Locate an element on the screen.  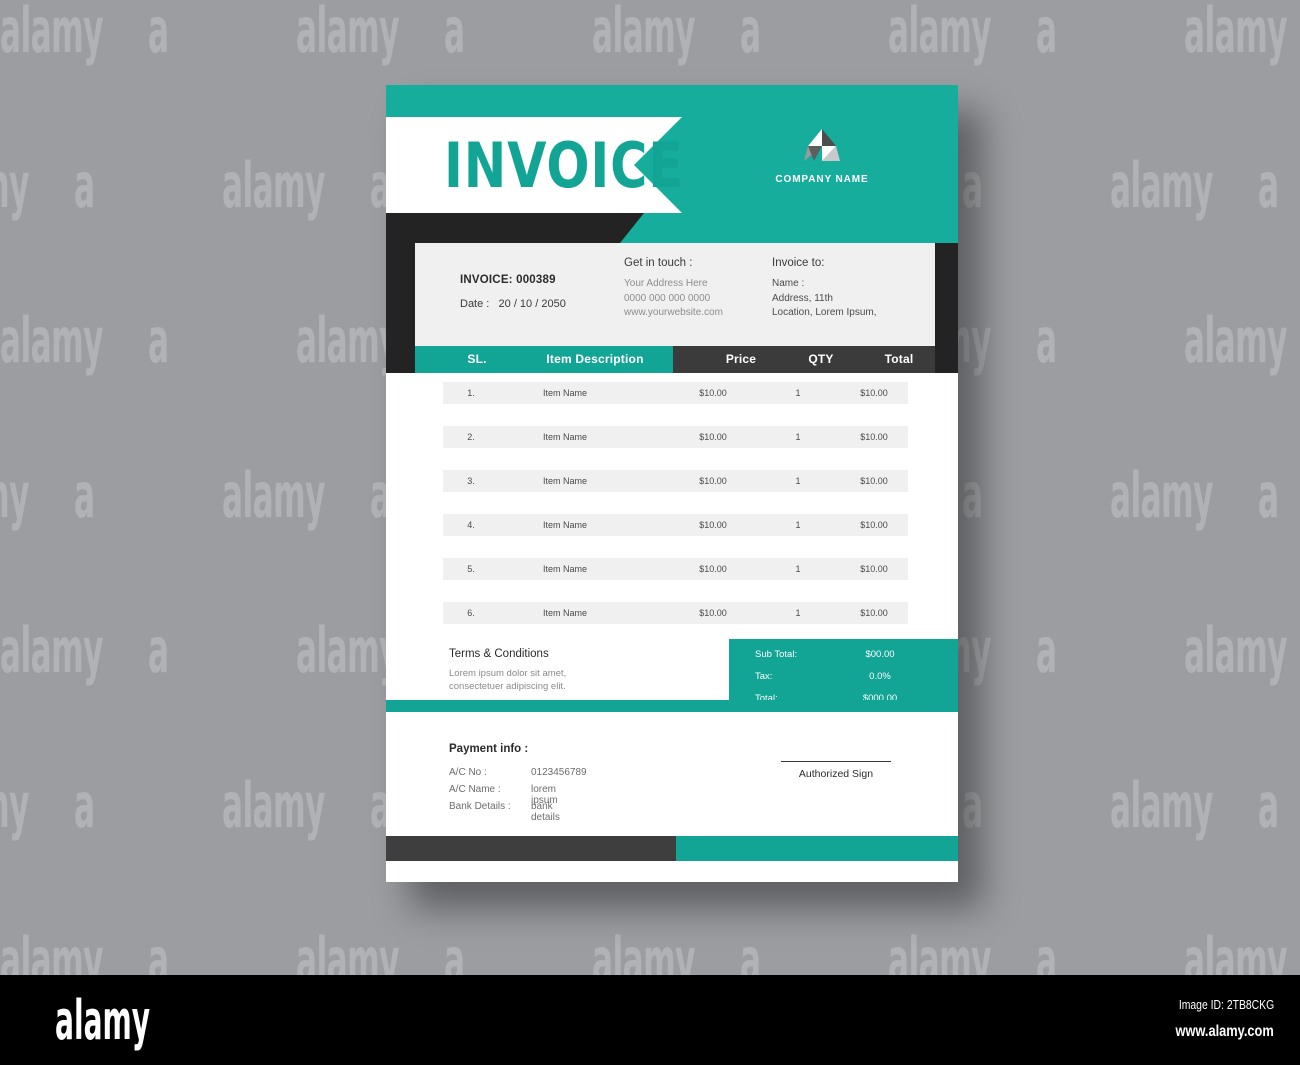
pinwheel-triangles-logo-icon is located at coordinates (822, 147).